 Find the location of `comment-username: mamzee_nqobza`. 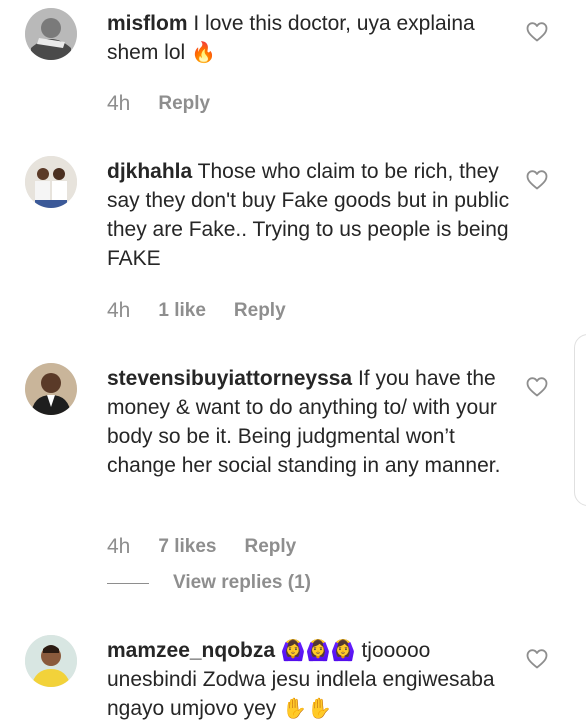

comment-username: mamzee_nqobza is located at coordinates (191, 650).